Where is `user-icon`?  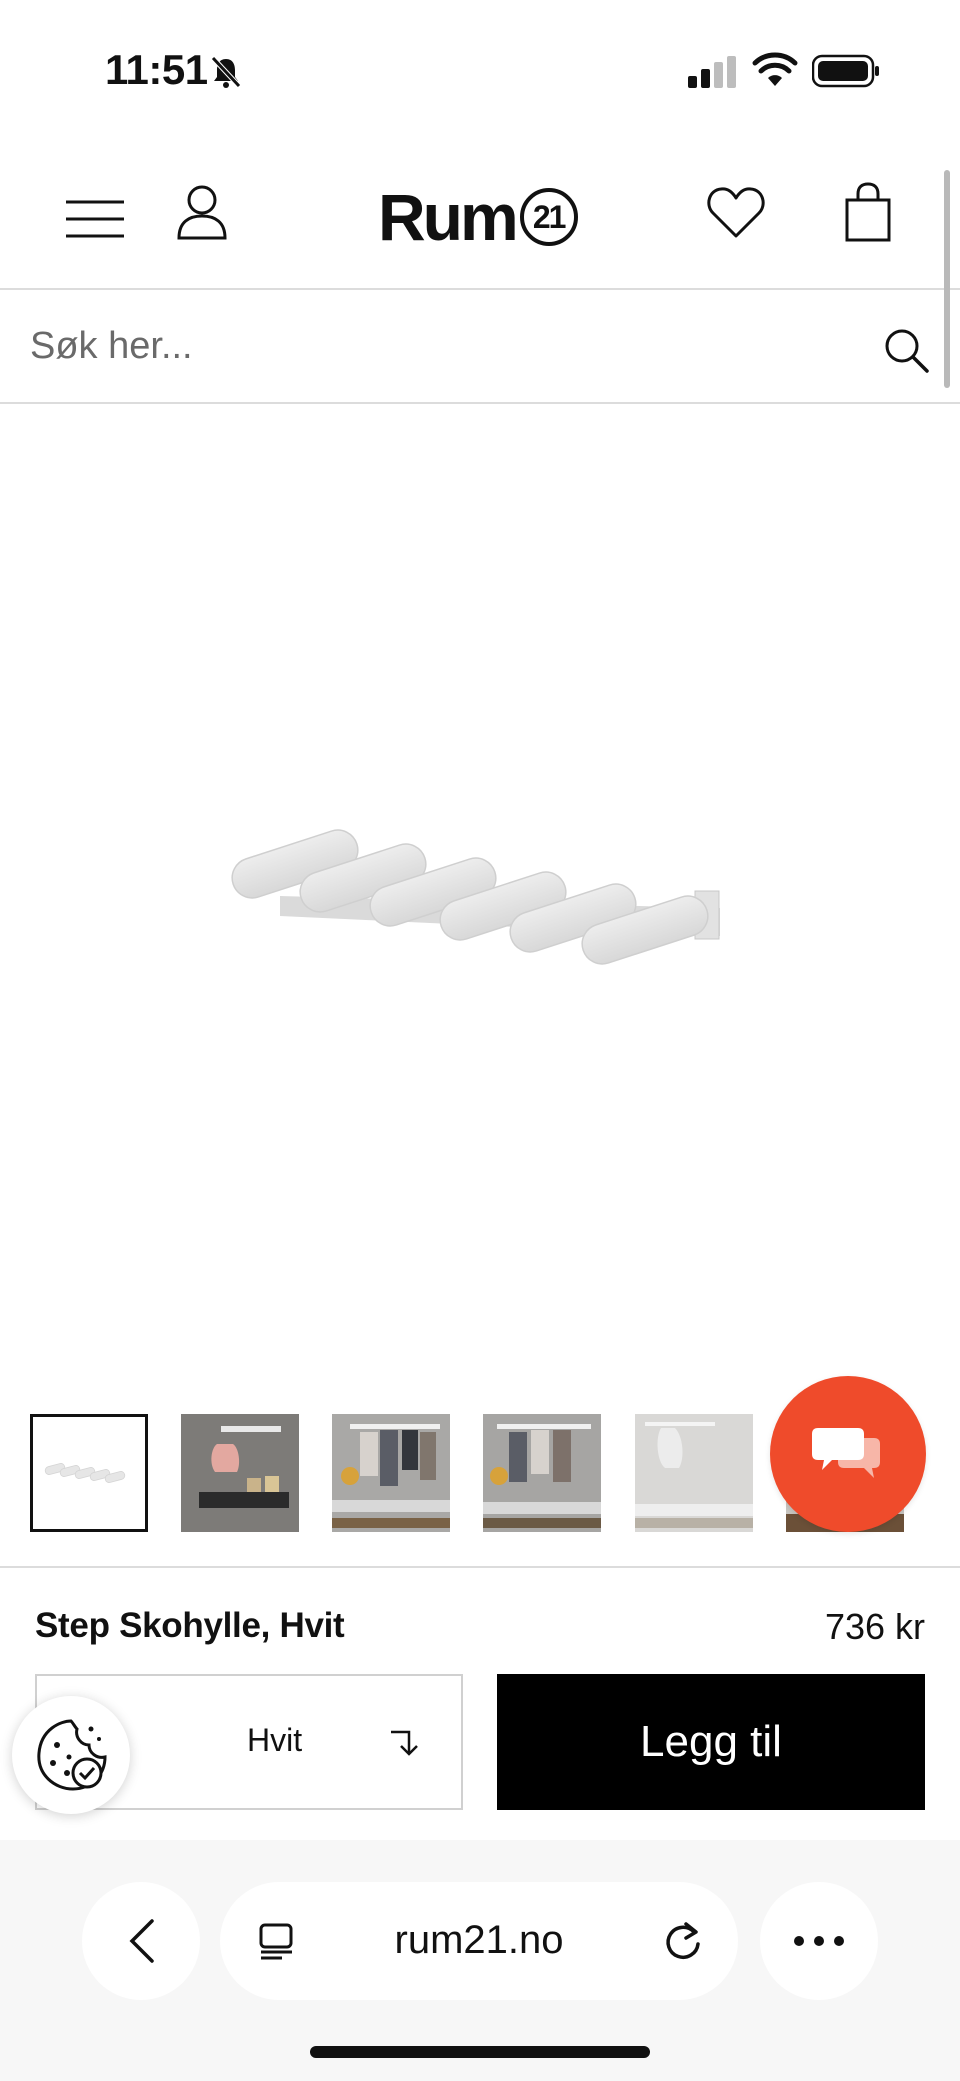
user-icon is located at coordinates (202, 212).